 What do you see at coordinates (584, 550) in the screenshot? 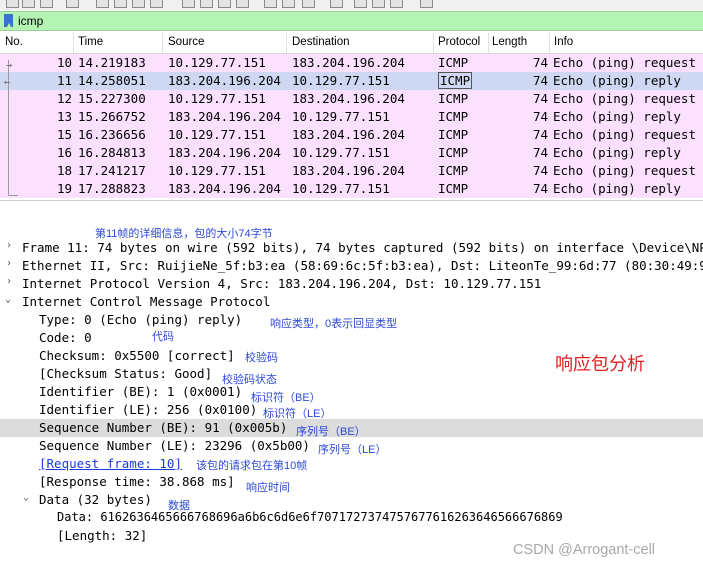
I see `watermark: CSDN @Arrogant-cell` at bounding box center [584, 550].